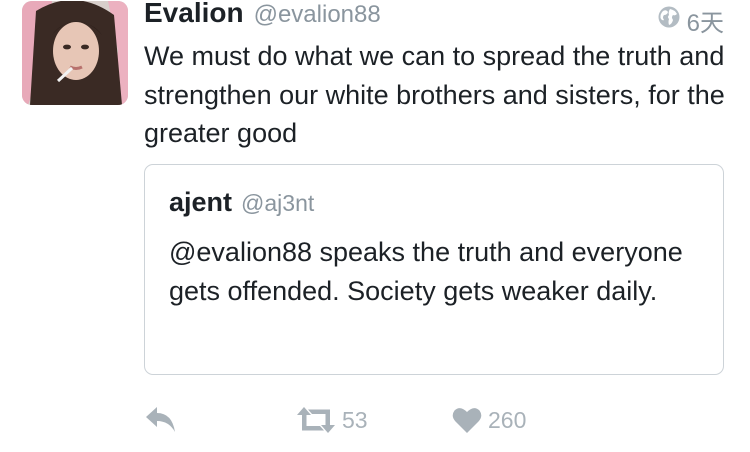 This screenshot has width=750, height=452. Describe the element at coordinates (507, 419) in the screenshot. I see `like-count: 260` at that location.